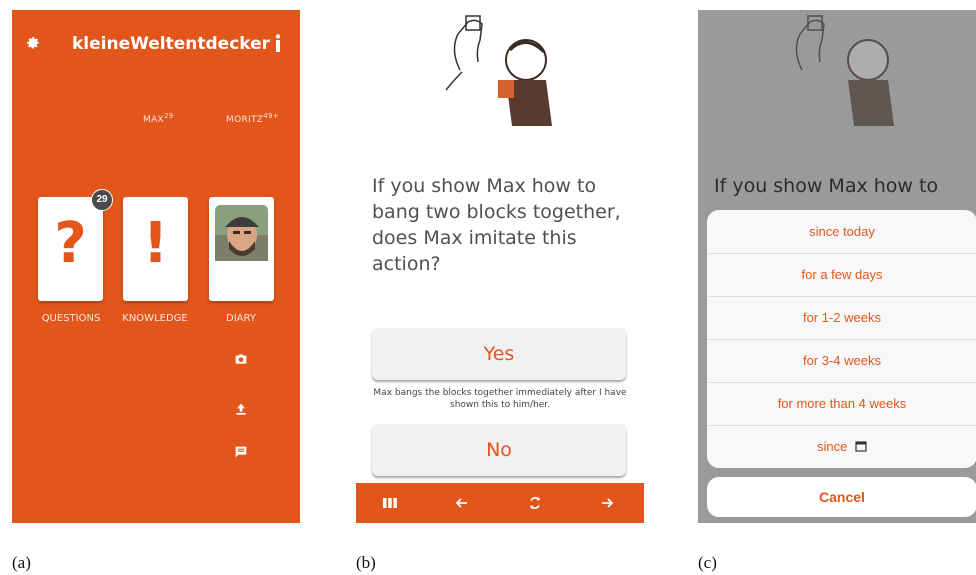  I want to click on diary-photo, so click(241, 233).